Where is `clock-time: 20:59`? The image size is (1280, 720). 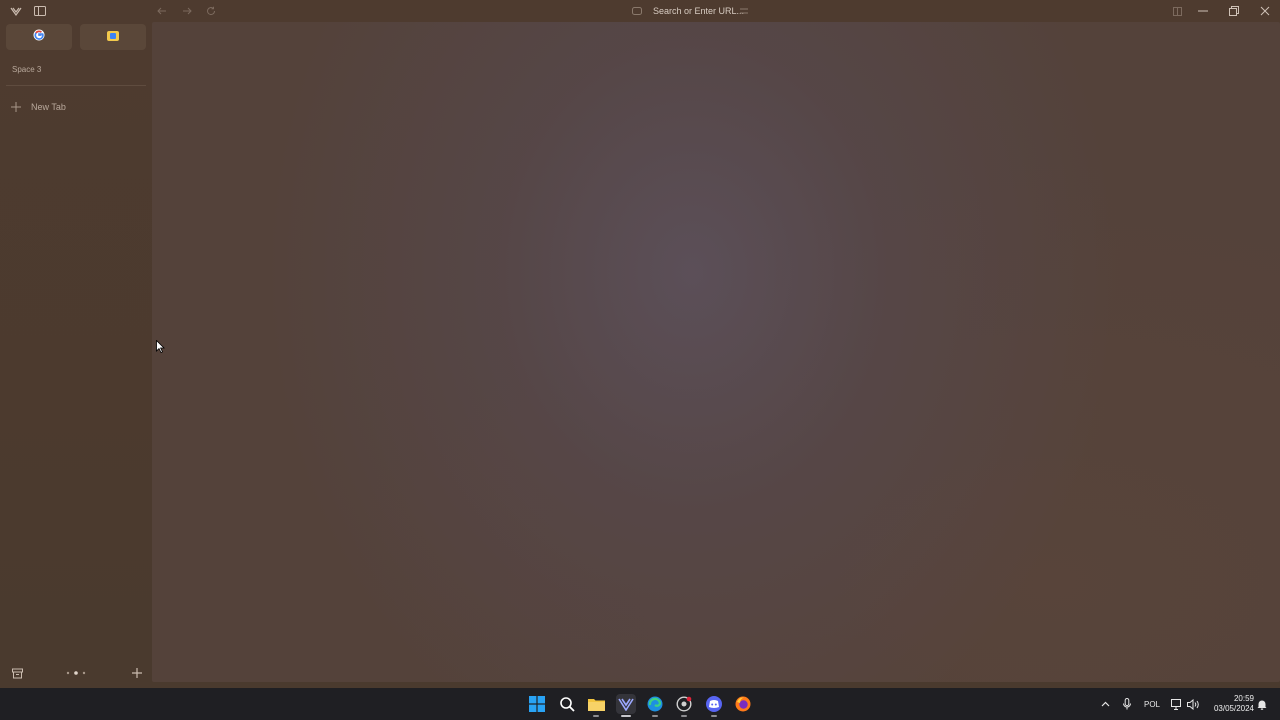 clock-time: 20:59 is located at coordinates (1243, 698).